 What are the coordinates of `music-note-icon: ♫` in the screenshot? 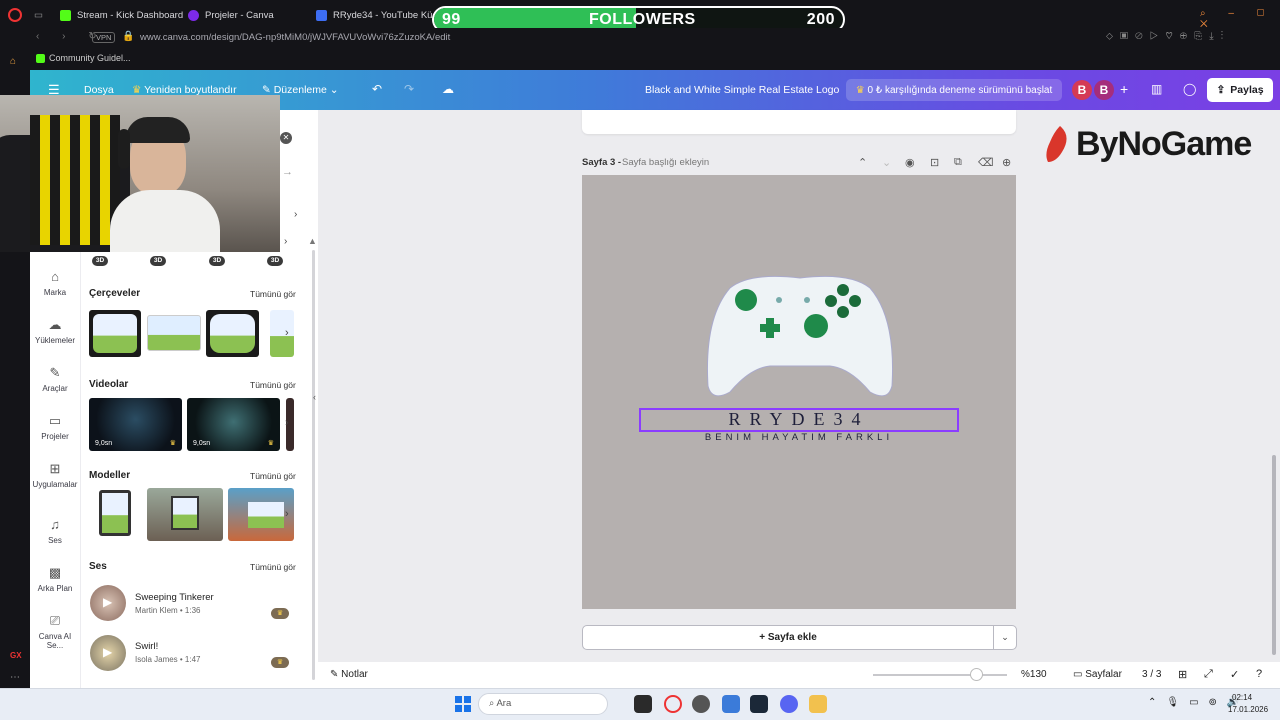 It's located at (55, 524).